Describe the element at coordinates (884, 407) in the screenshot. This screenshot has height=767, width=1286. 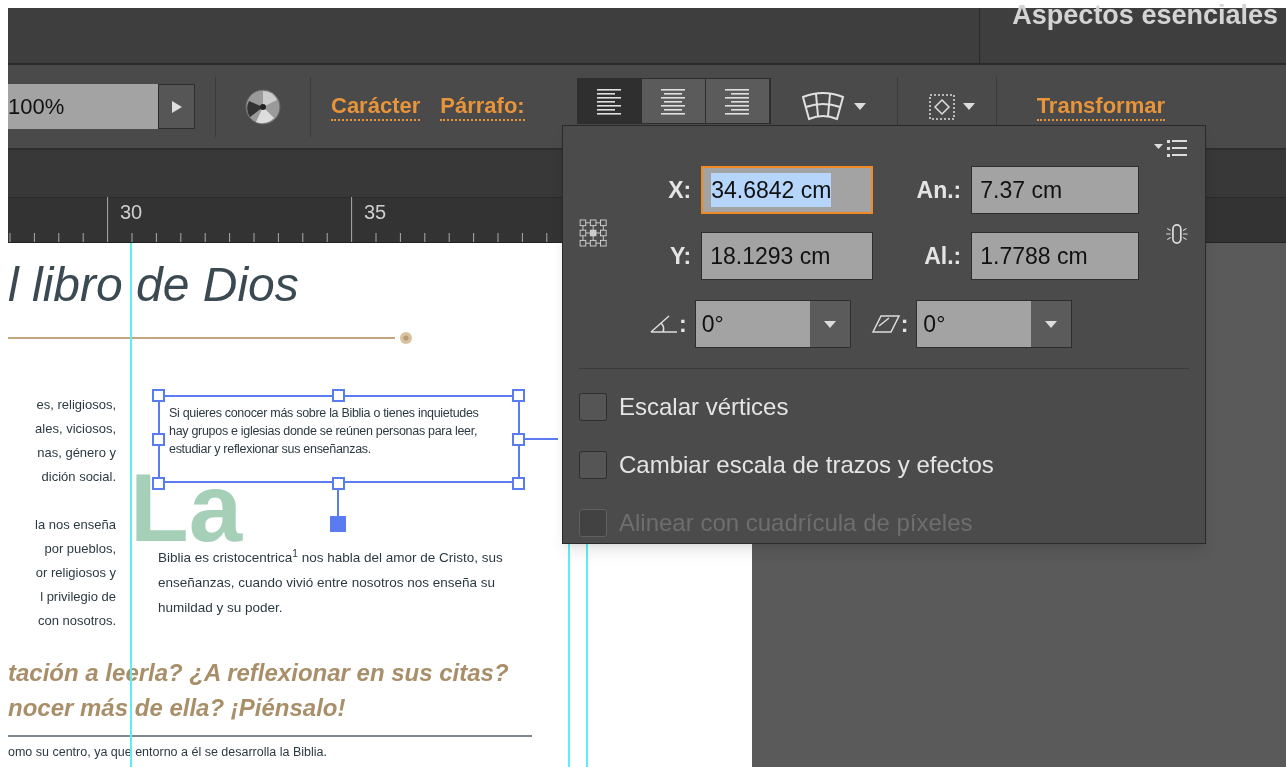
I see `checkbox-option: Escalar vértices` at that location.